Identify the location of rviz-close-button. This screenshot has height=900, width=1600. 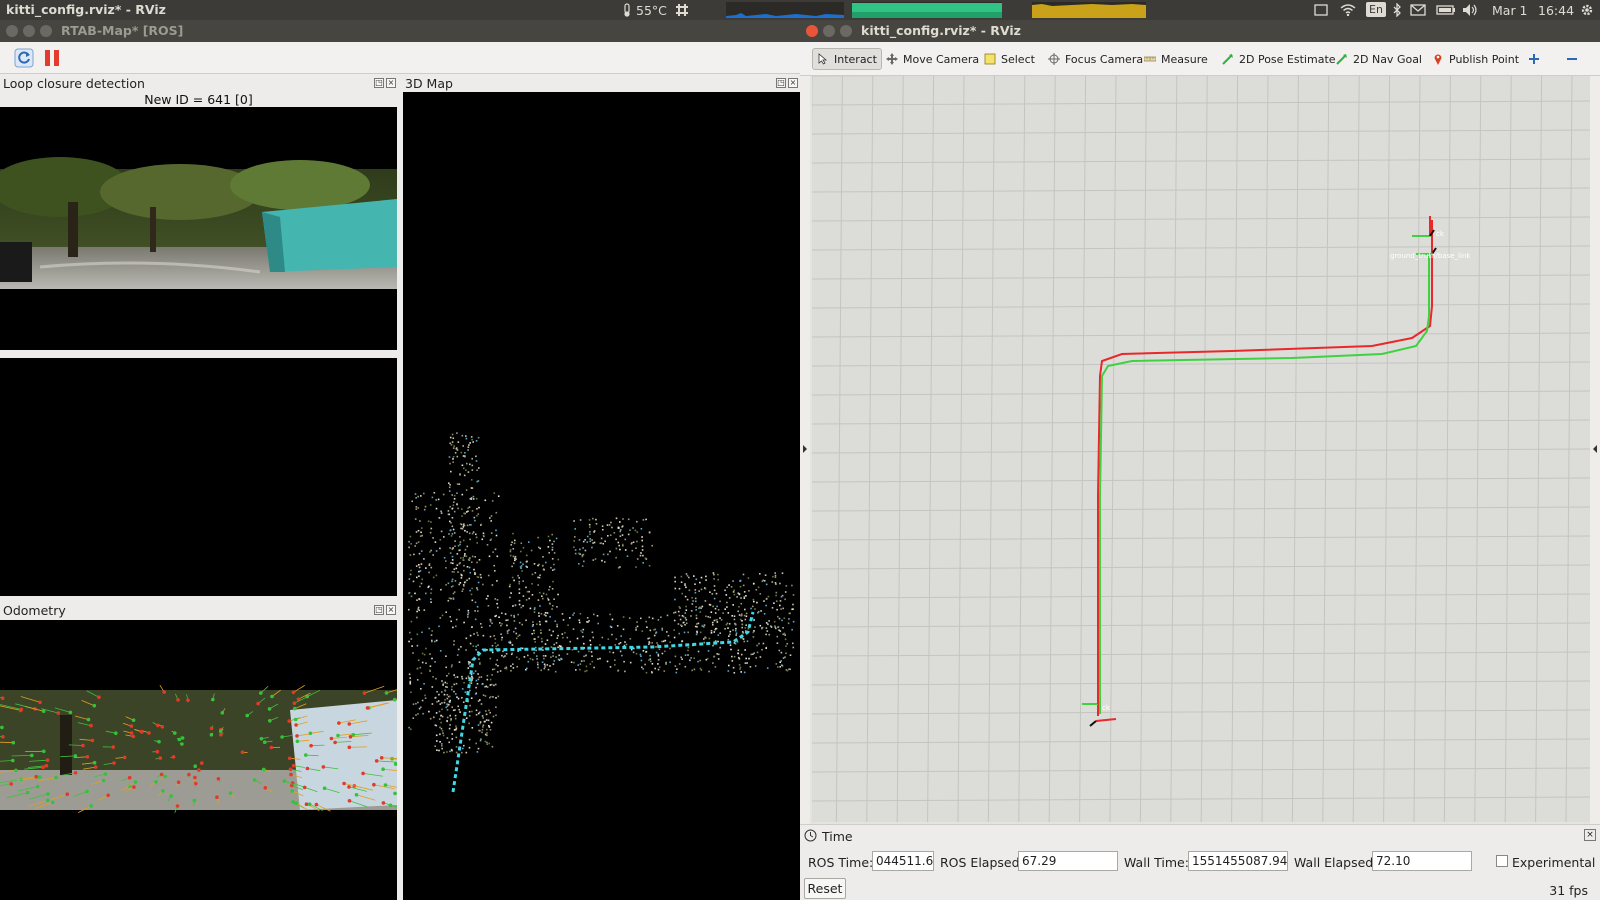
(812, 31).